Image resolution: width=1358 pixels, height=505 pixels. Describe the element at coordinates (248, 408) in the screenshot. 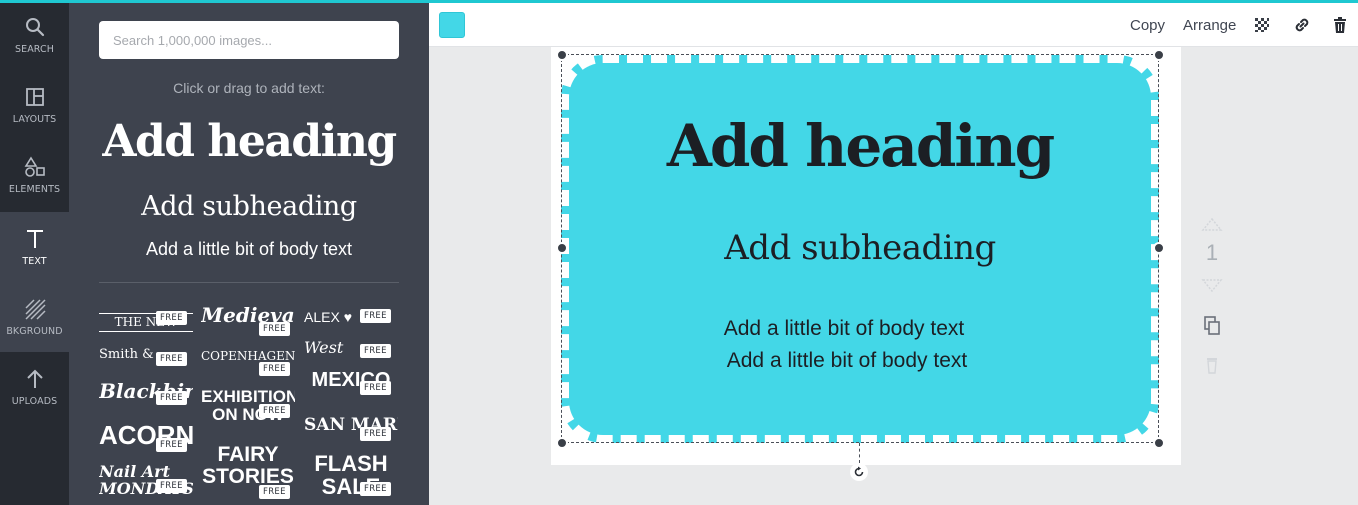

I see `text-template: EXHIBITION ON NOW FREE` at that location.